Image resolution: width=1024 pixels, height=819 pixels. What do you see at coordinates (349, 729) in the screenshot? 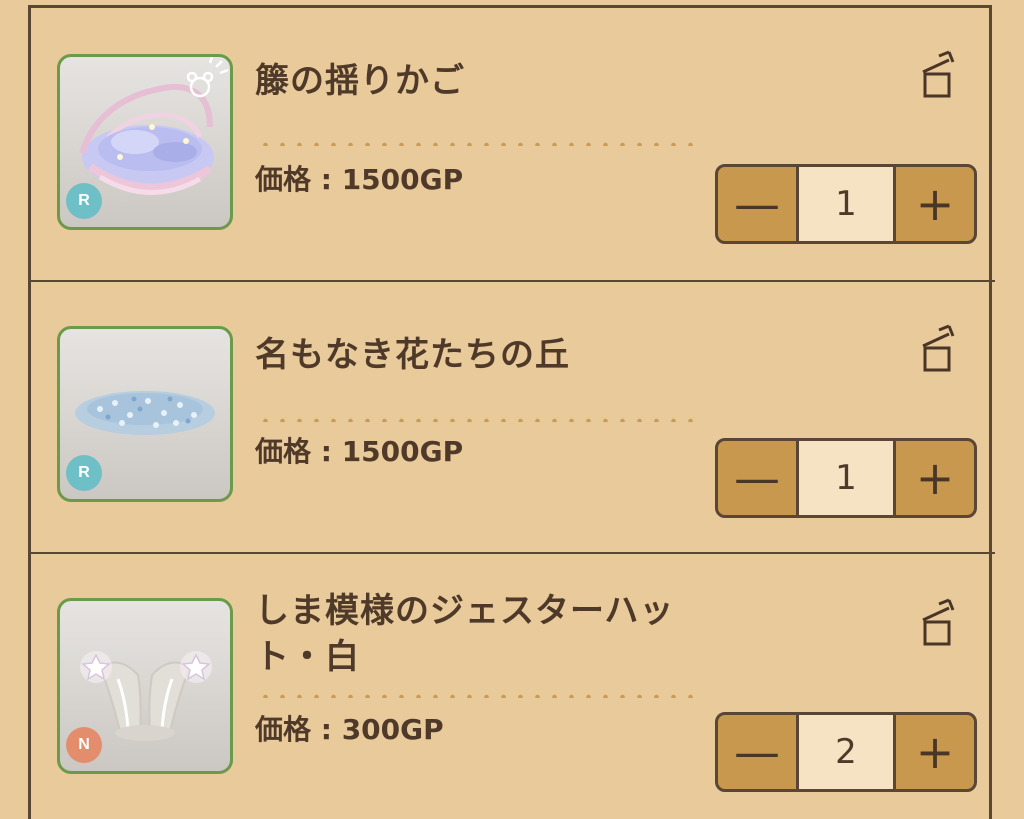
I see `item-price: 価格 : 300GP` at bounding box center [349, 729].